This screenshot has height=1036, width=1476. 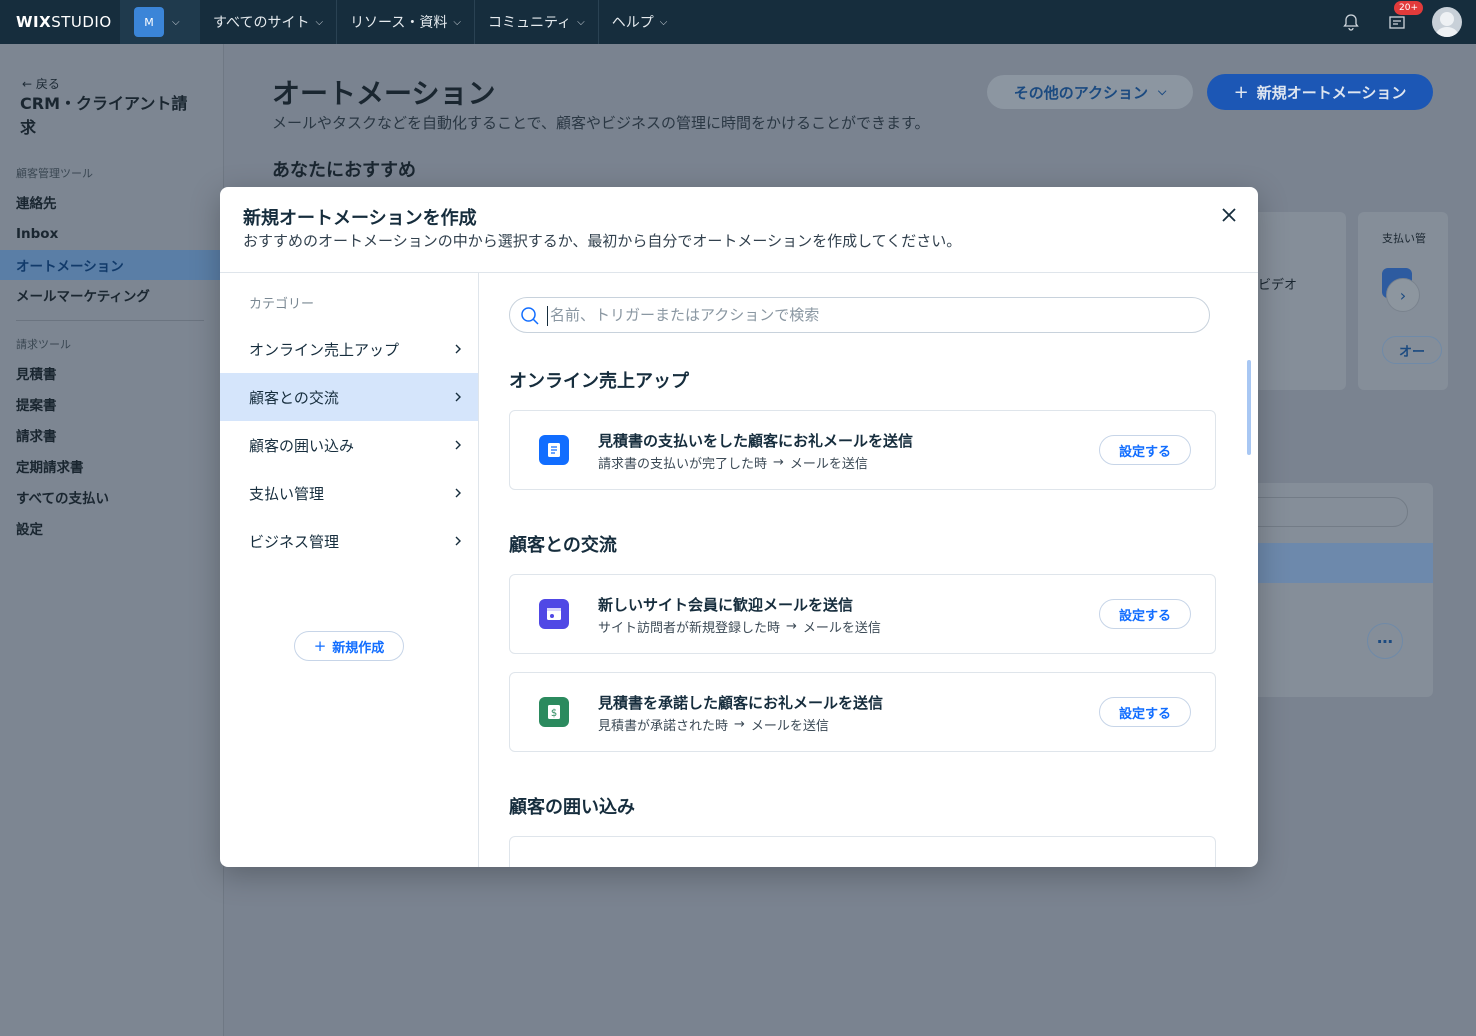 I want to click on site-switcher: M ⌵, so click(x=160, y=22).